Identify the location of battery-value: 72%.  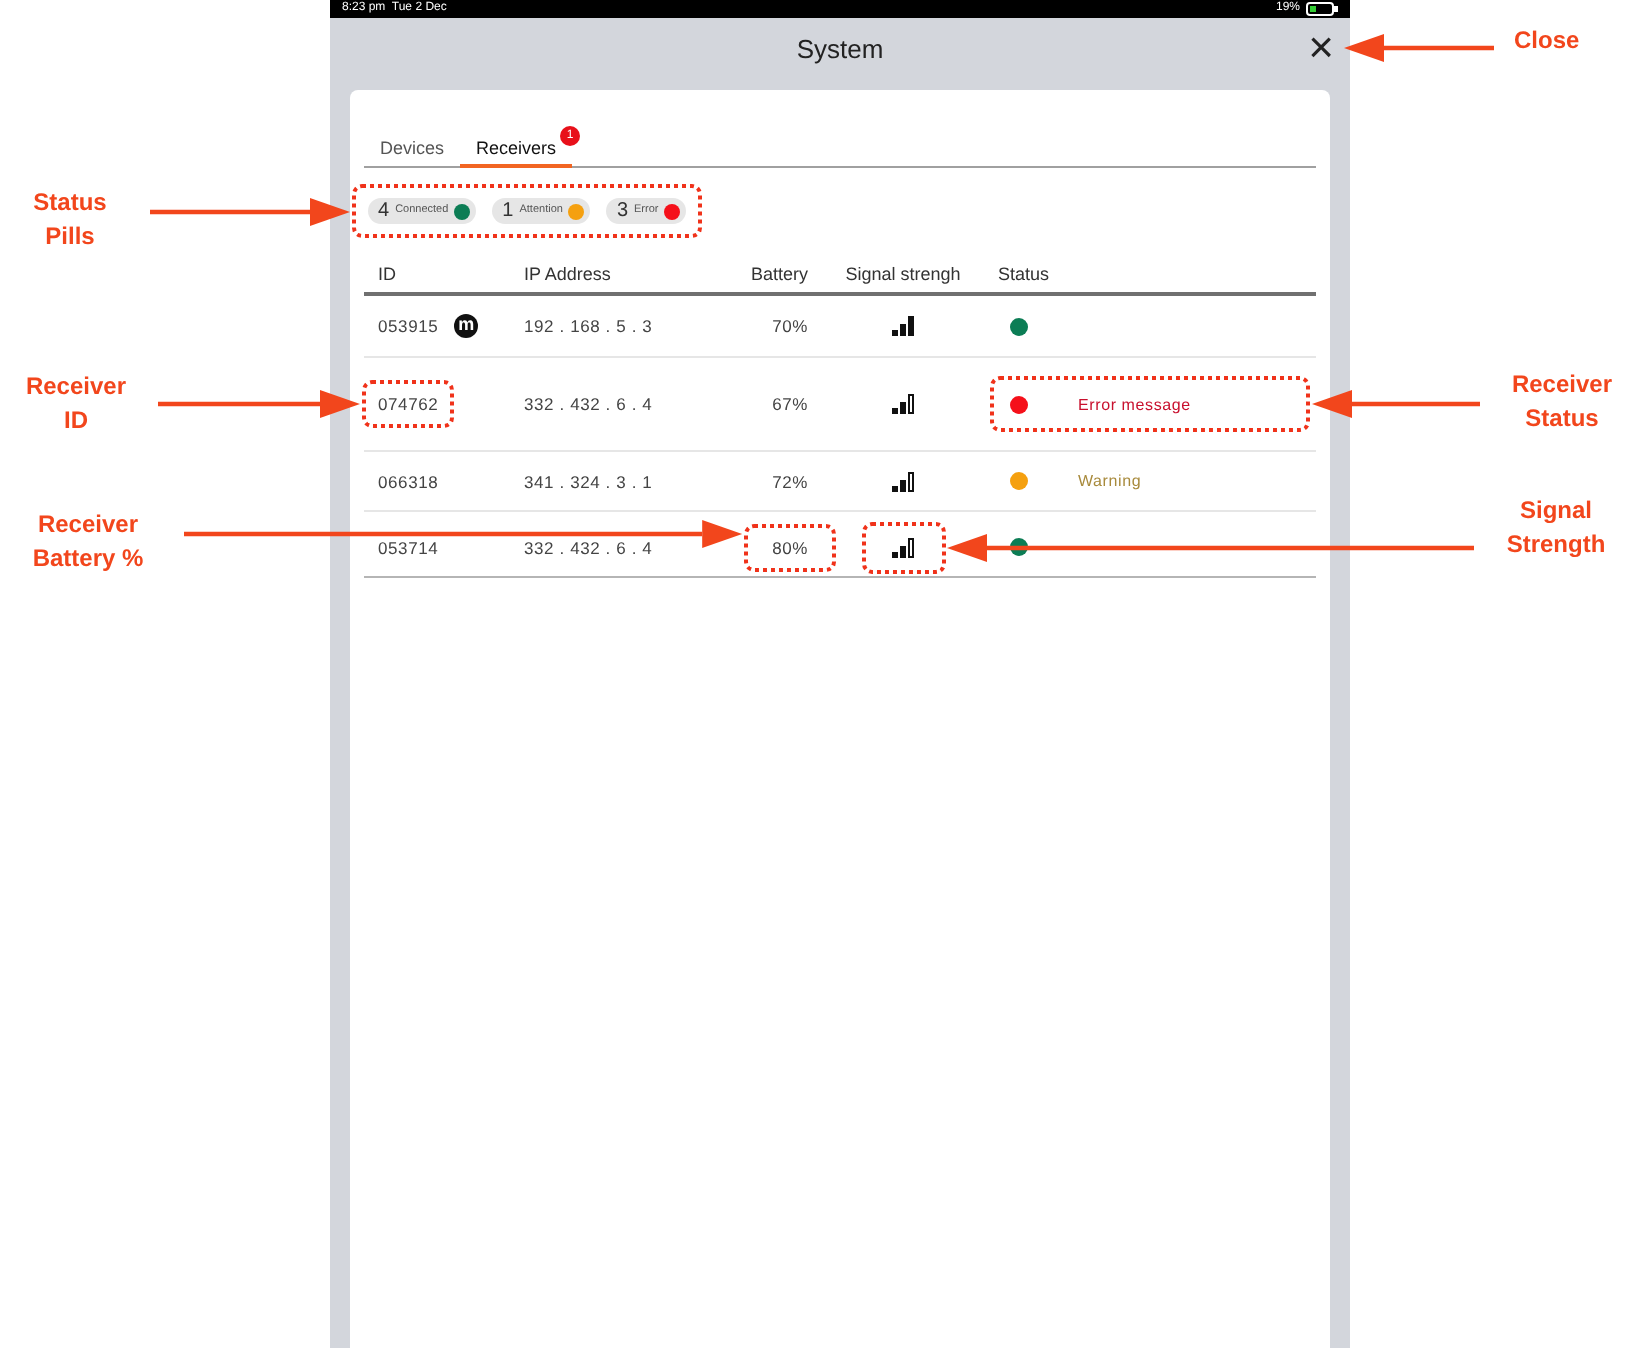
(790, 481).